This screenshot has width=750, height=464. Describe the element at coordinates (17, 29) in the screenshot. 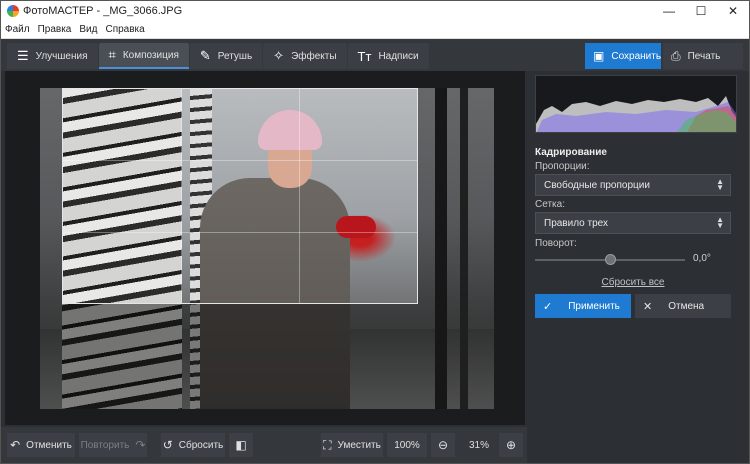

I see `menu-file: Файл` at that location.